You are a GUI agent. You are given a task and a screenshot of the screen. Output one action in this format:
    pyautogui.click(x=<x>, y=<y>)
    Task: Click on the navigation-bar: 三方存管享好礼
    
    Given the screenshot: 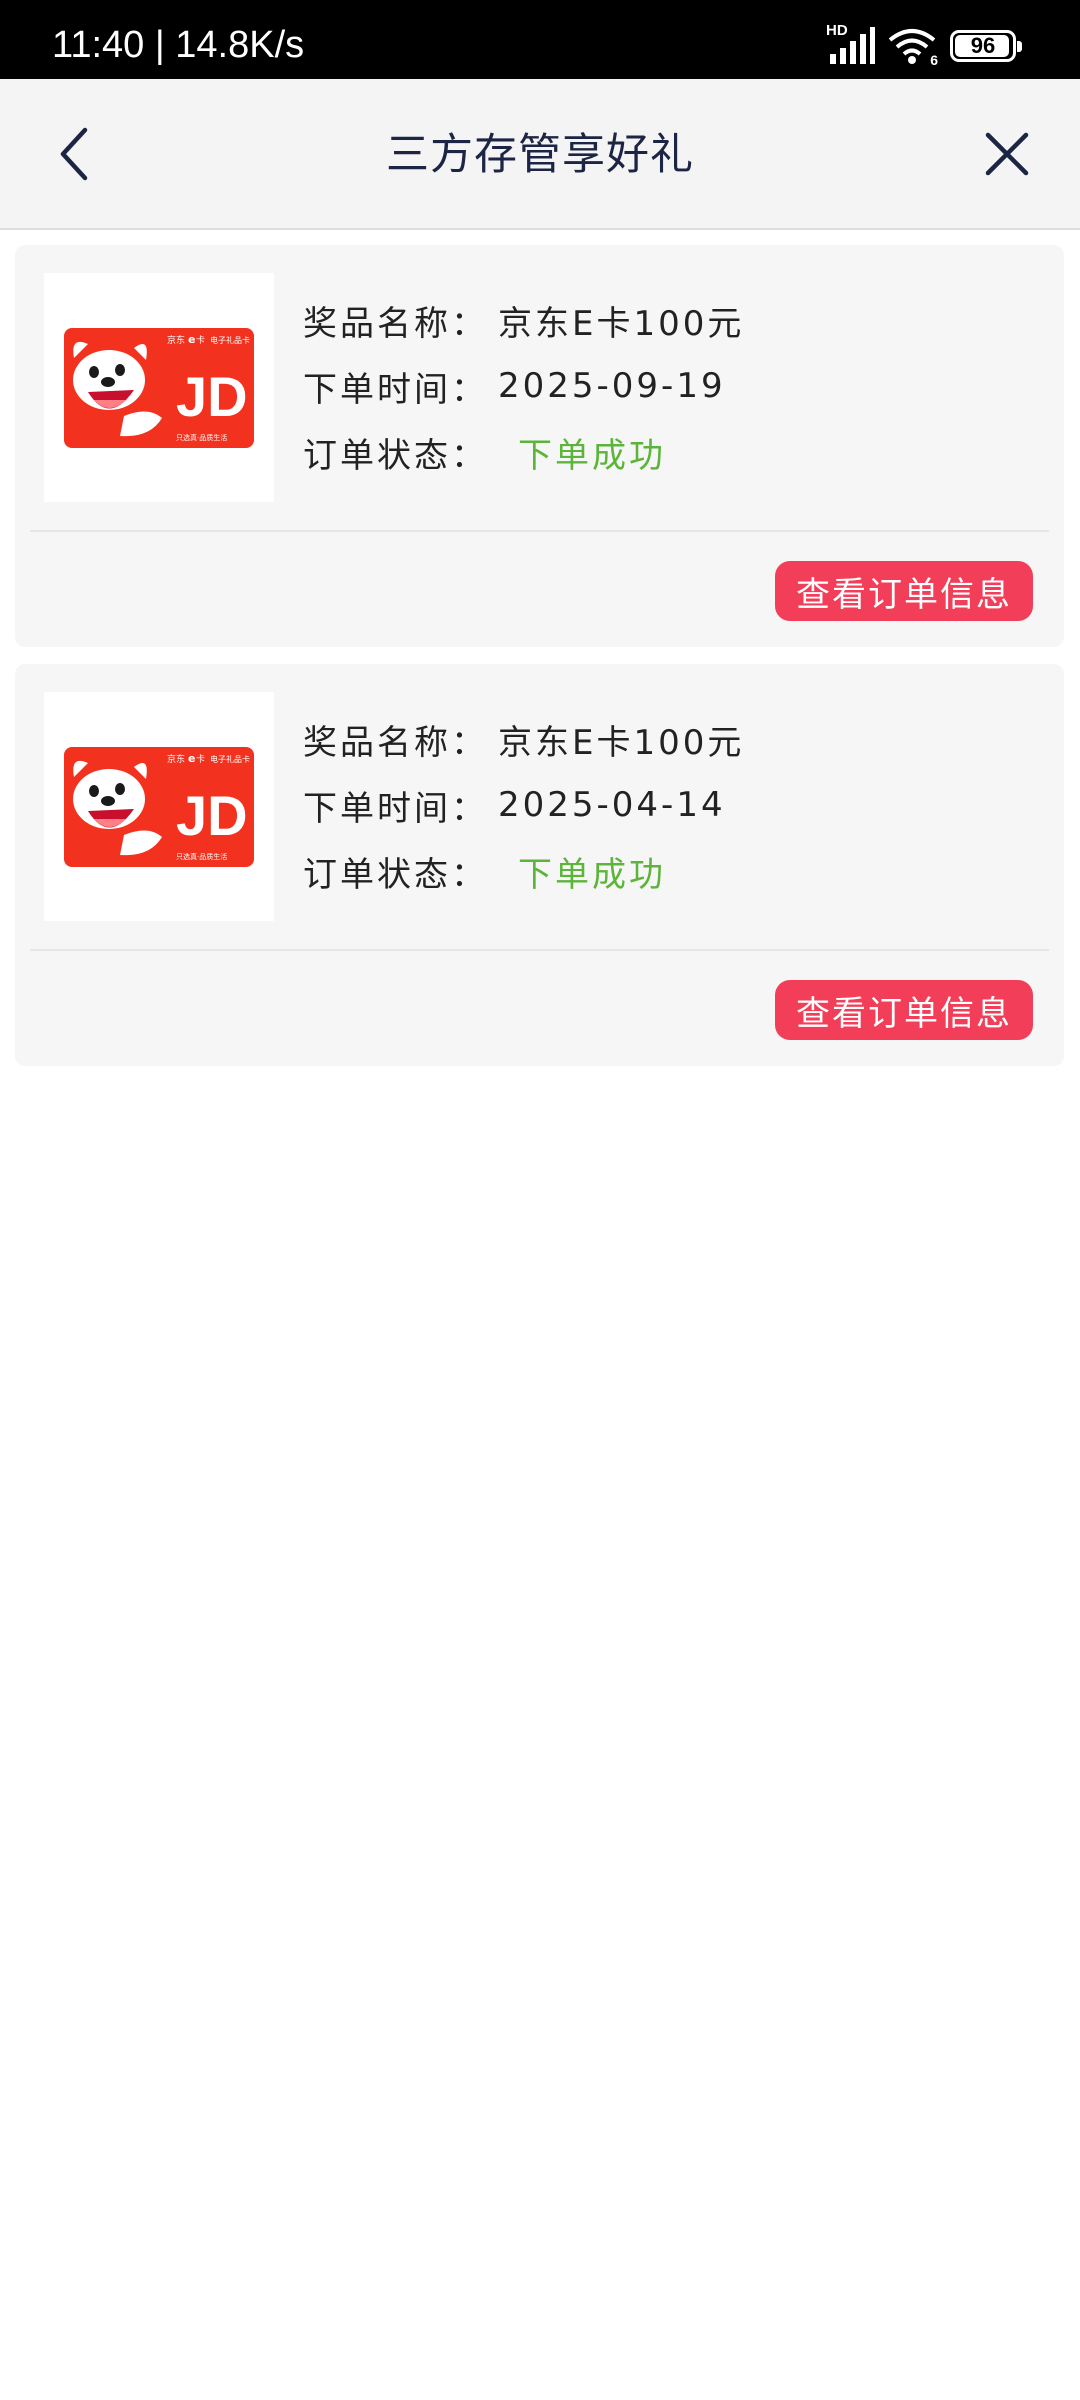 What is the action you would take?
    pyautogui.click(x=540, y=154)
    